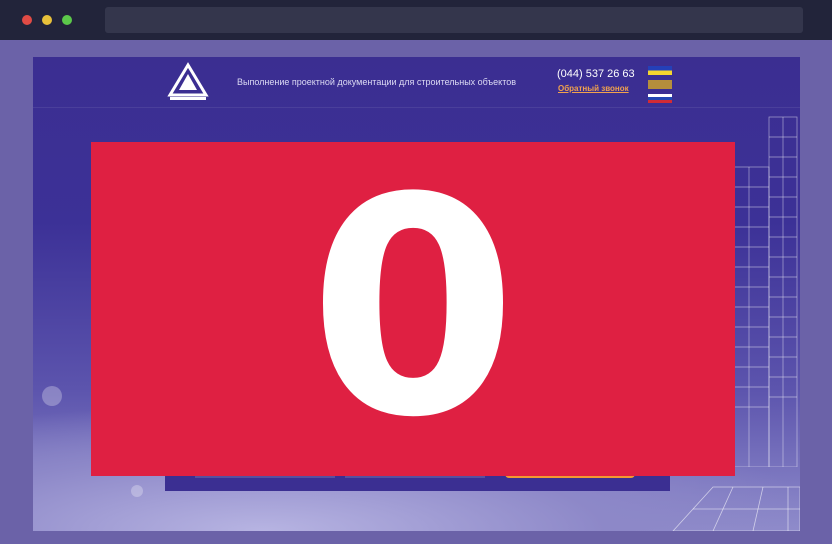 Image resolution: width=832 pixels, height=544 pixels. Describe the element at coordinates (596, 74) in the screenshot. I see `phone-number: (044) 537 26 63` at that location.